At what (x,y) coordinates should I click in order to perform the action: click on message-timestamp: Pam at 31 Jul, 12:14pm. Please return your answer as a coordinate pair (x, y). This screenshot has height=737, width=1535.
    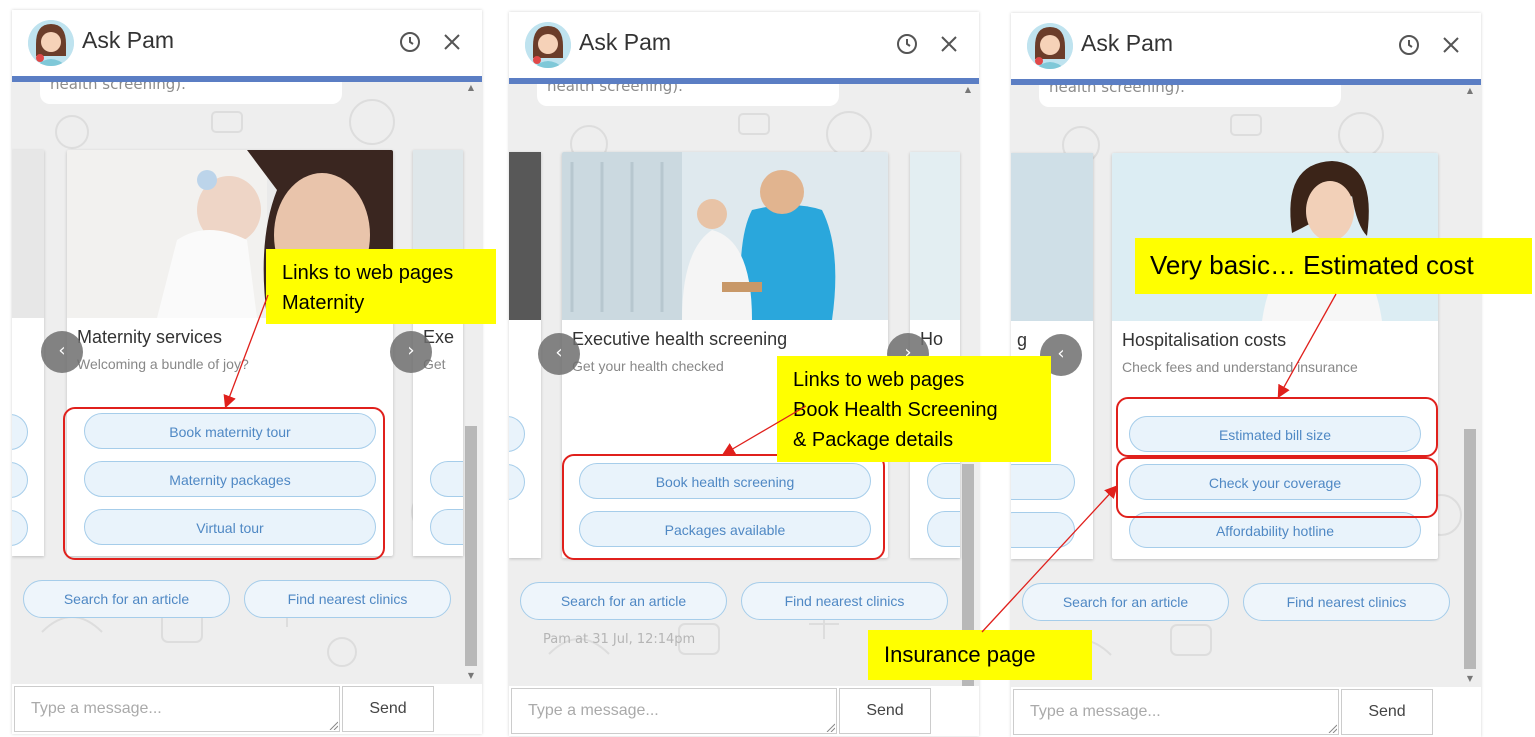
    Looking at the image, I should click on (619, 639).